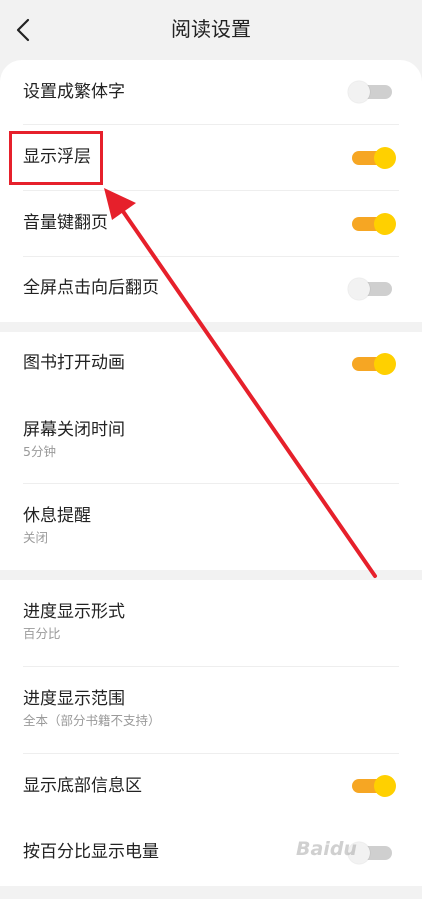 This screenshot has width=422, height=899. I want to click on setting-battery-percent: 按百分比显示电量, so click(211, 852).